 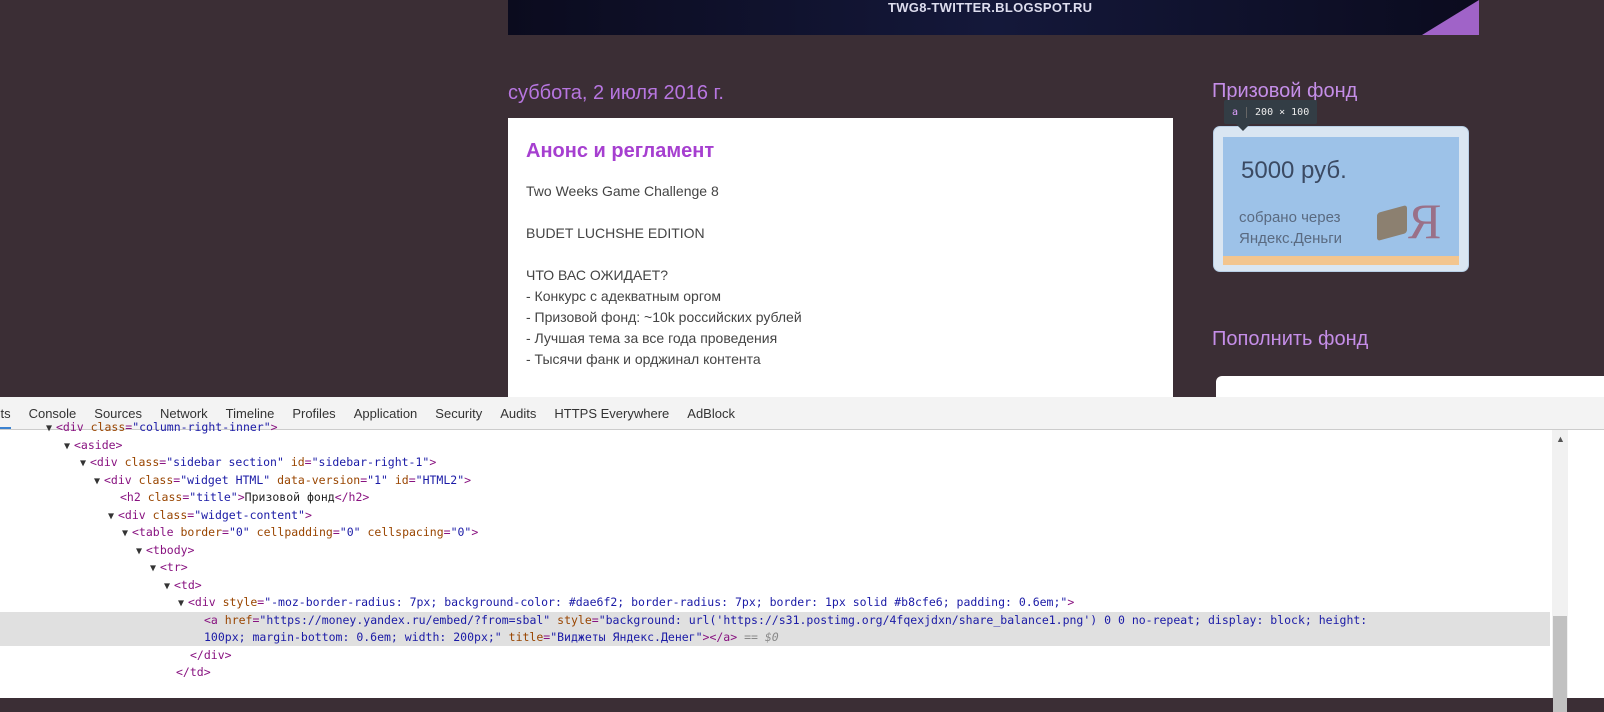 I want to click on top-up-fund-title: Пополнить фонд, so click(x=1290, y=339).